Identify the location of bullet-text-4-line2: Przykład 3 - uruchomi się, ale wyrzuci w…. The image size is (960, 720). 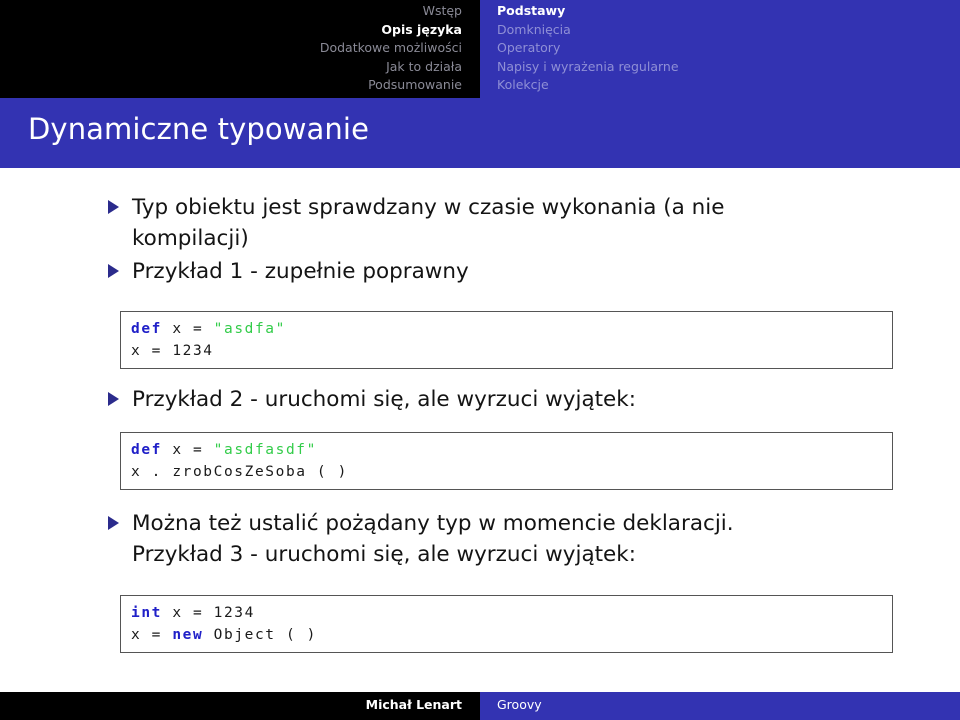
(384, 554).